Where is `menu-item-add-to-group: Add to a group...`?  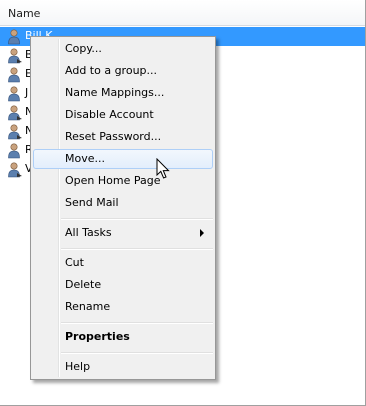
menu-item-add-to-group: Add to a group... is located at coordinates (123, 71).